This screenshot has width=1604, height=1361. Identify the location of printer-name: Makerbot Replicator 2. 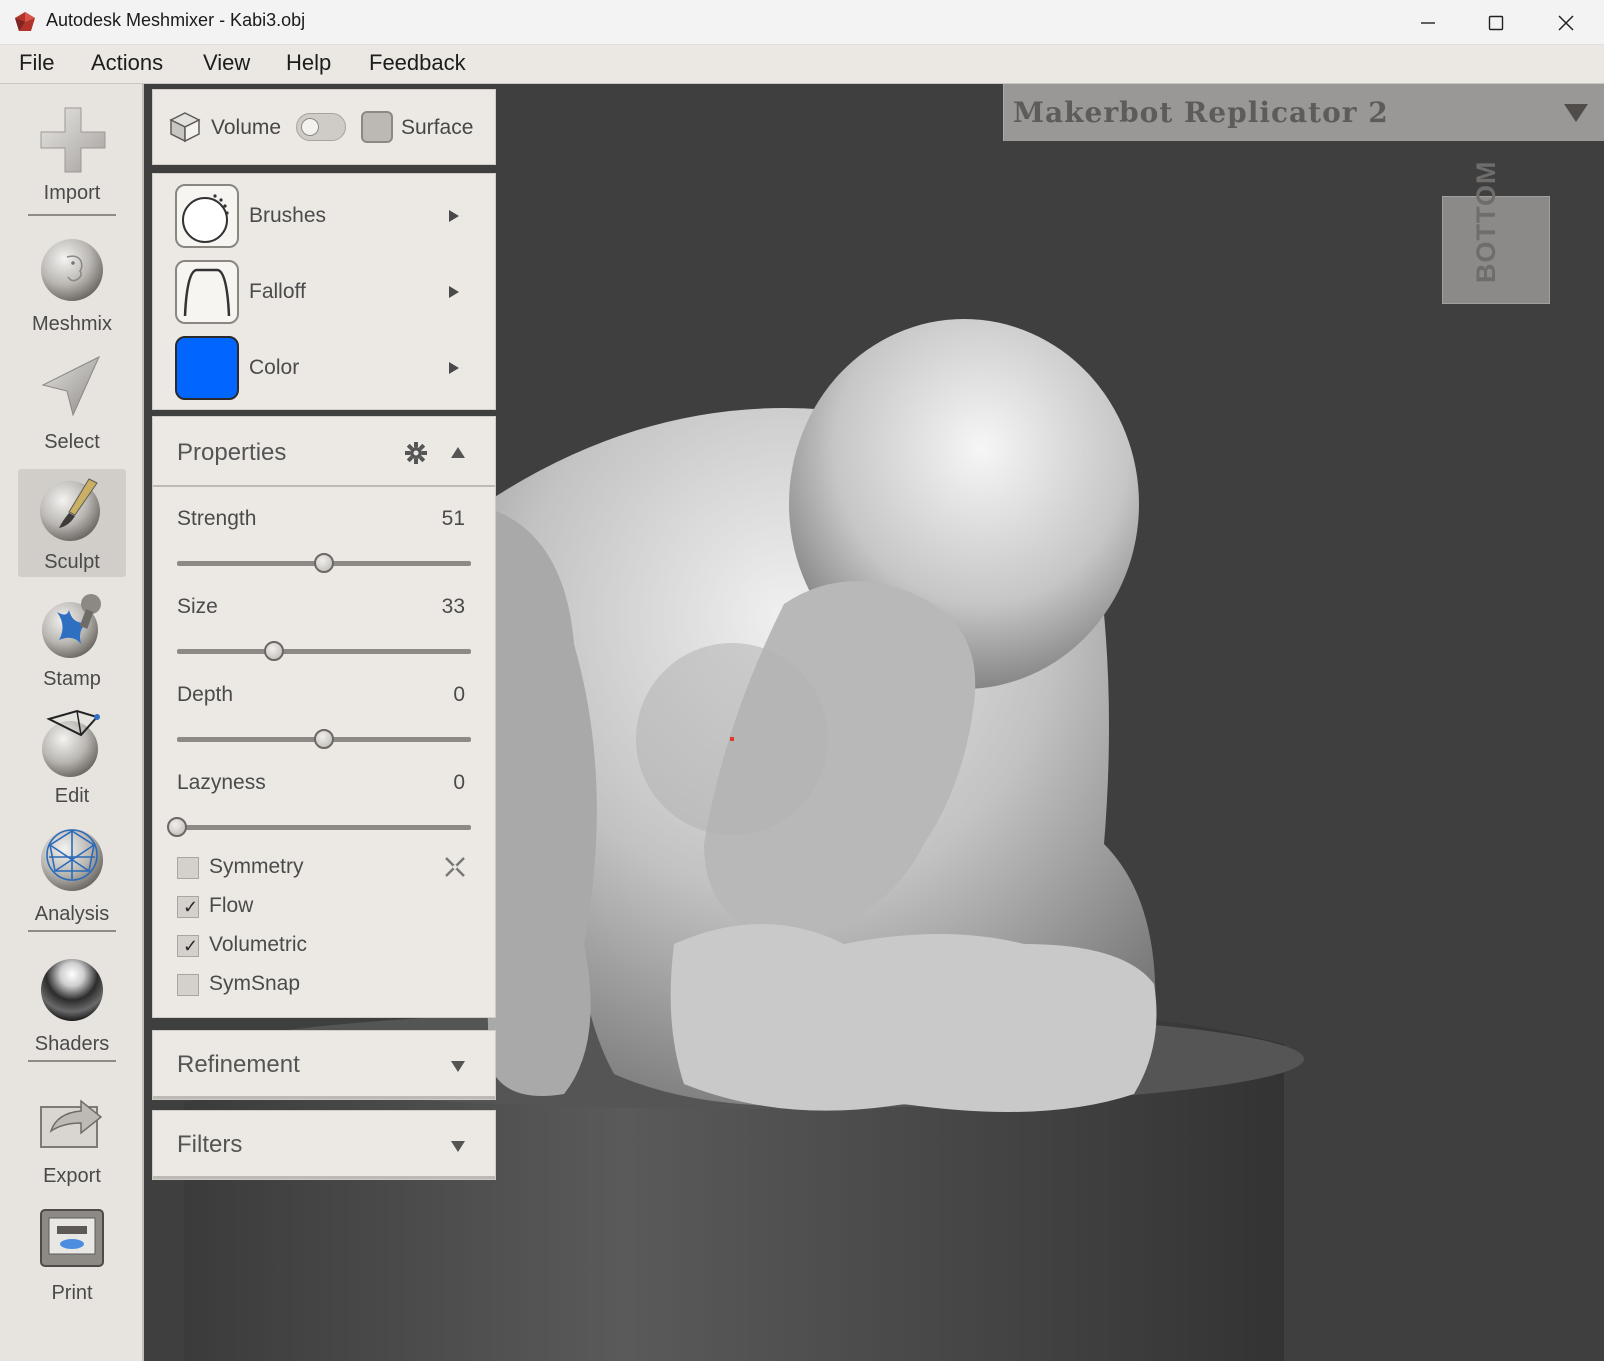
(1201, 112).